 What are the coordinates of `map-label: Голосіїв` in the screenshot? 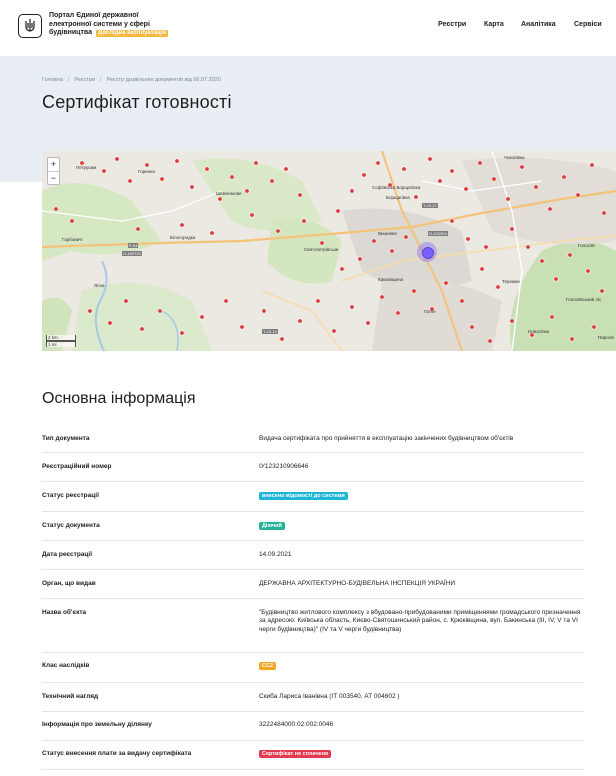 It's located at (586, 245).